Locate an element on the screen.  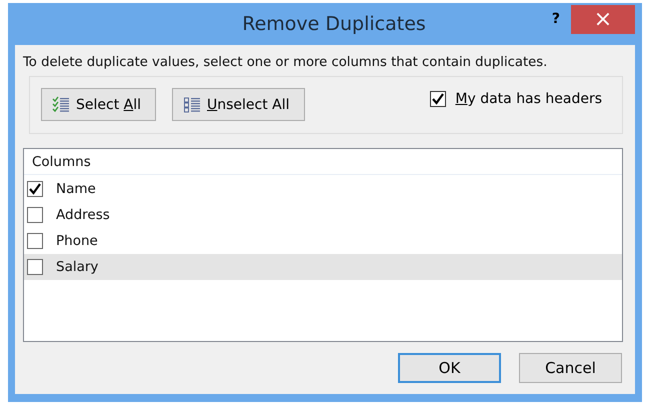
instruction-text: To delete duplicate values, select one or more columns that contain duplicates. is located at coordinates (285, 62).